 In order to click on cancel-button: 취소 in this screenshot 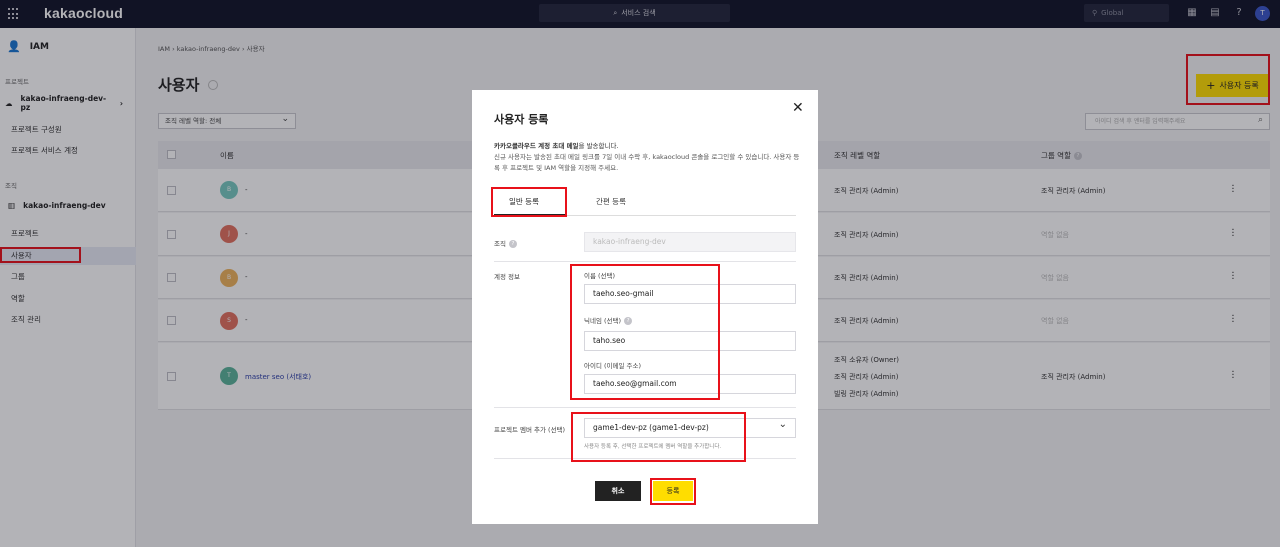, I will do `click(618, 491)`.